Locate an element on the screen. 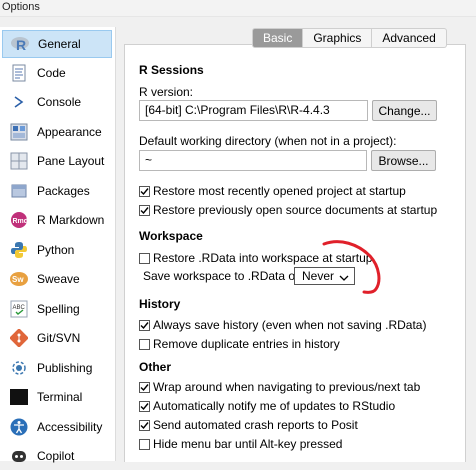 This screenshot has width=476, height=470. r-logo-icon: R is located at coordinates (20, 44).